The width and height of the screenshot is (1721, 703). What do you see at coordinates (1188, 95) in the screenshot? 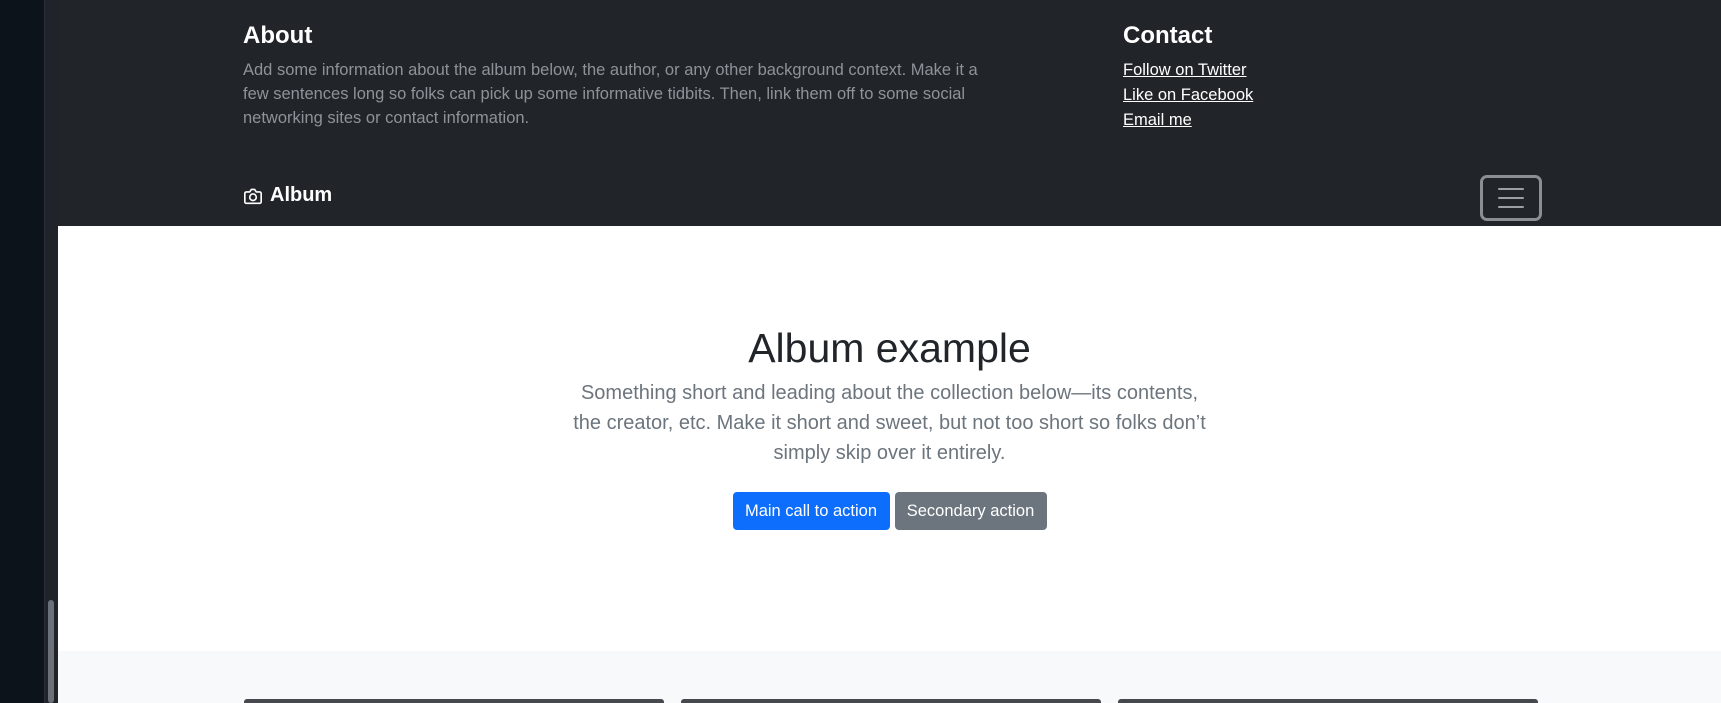
I see `facebook-link: Like on Facebook` at bounding box center [1188, 95].